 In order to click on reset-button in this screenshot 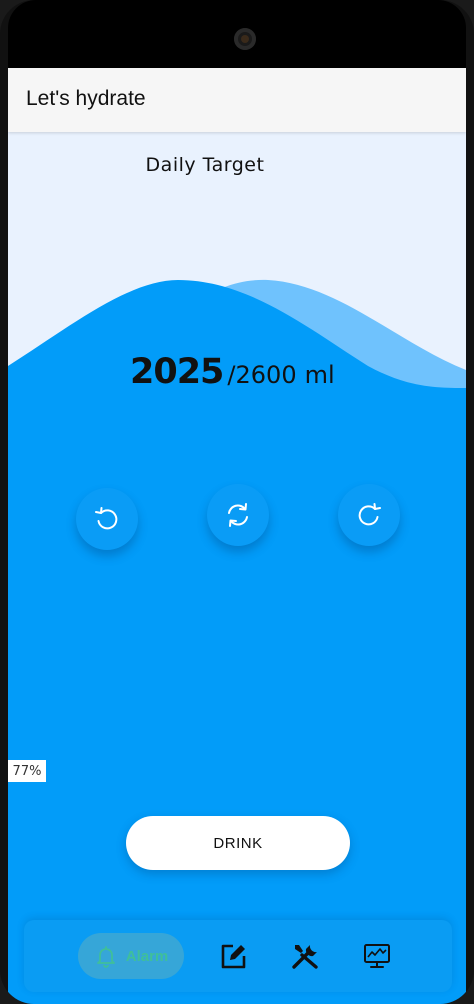, I will do `click(238, 515)`.